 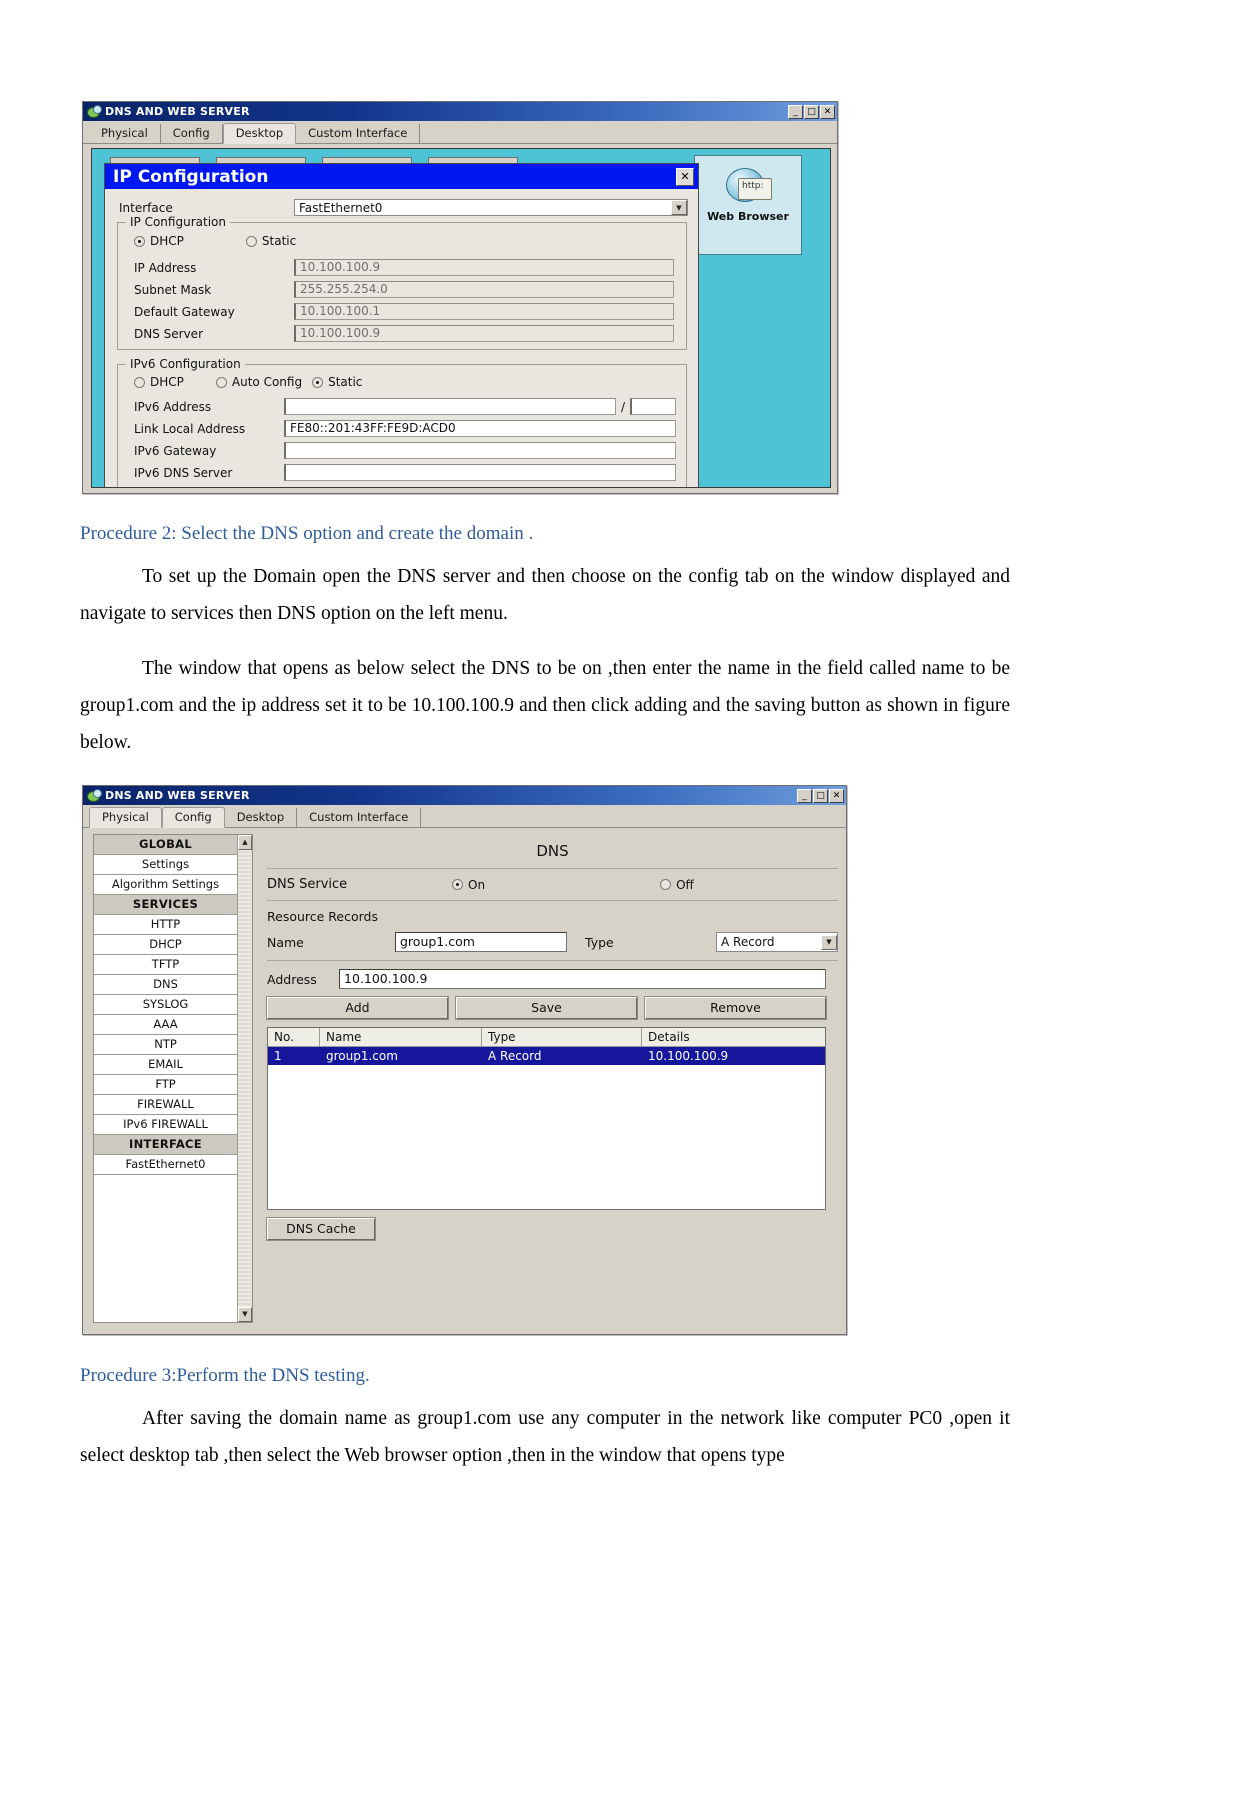 I want to click on ip-address-label: IP Address, so click(x=165, y=267).